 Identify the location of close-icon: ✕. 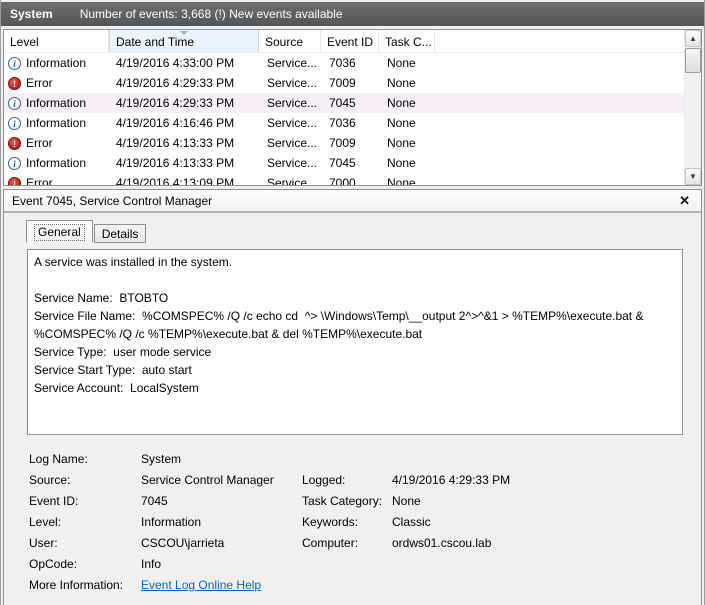
(684, 201).